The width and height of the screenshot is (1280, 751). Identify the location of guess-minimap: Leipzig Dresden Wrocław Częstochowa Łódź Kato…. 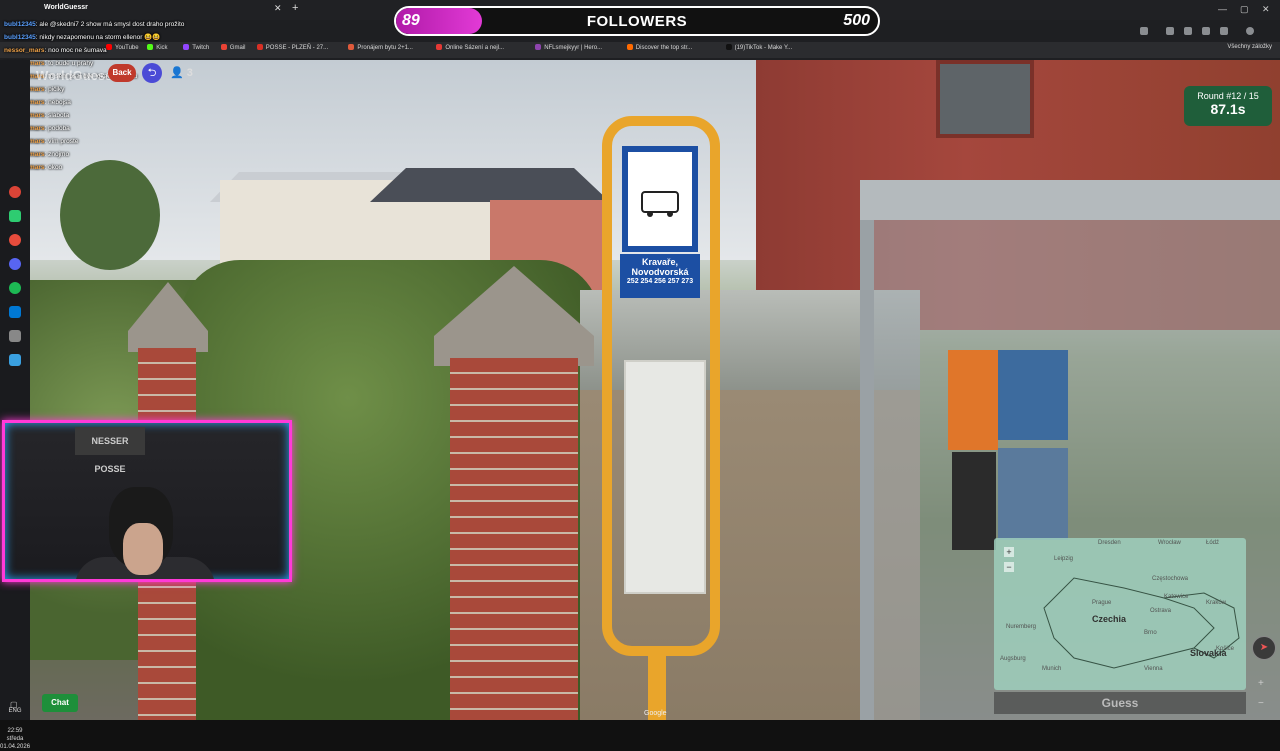
(1120, 614).